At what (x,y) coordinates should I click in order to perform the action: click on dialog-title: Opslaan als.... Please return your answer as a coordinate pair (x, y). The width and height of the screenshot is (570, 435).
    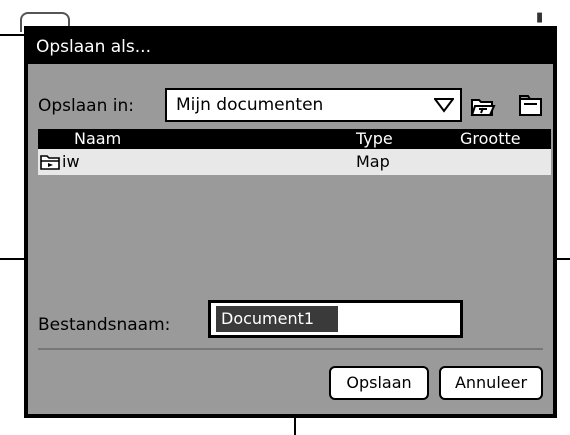
    Looking at the image, I should click on (290, 47).